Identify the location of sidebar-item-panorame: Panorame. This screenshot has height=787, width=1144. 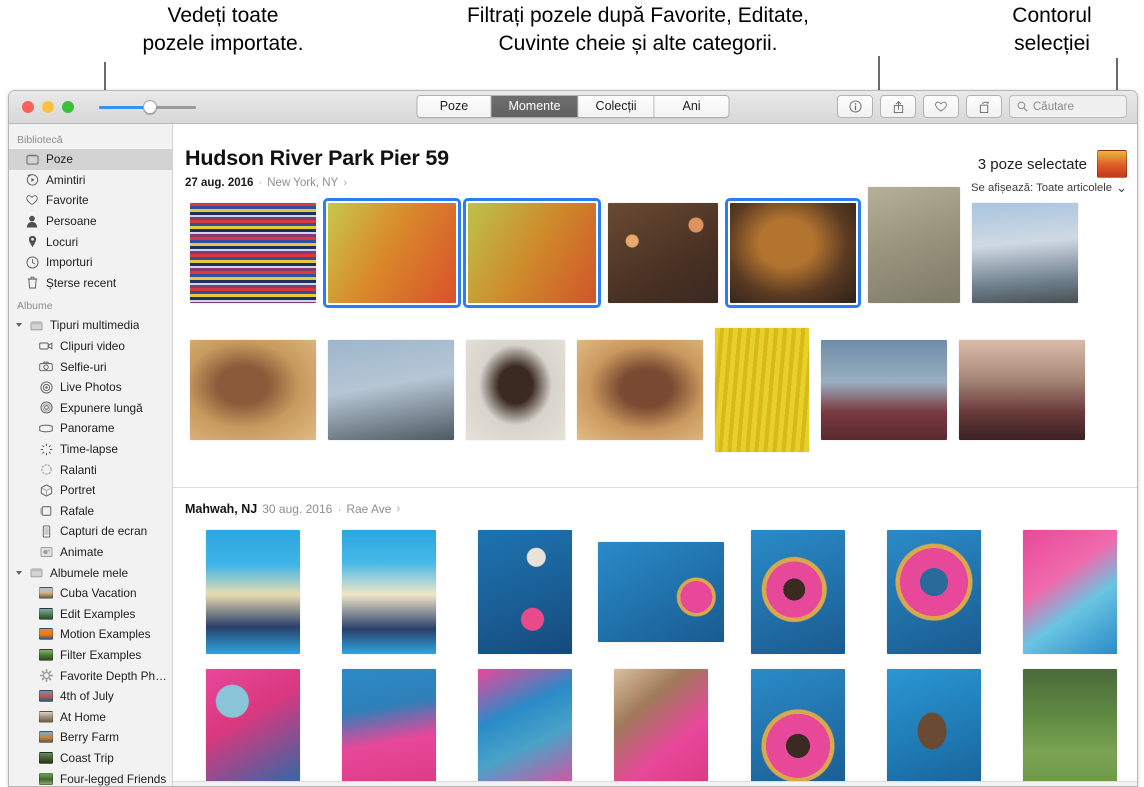
(90, 428).